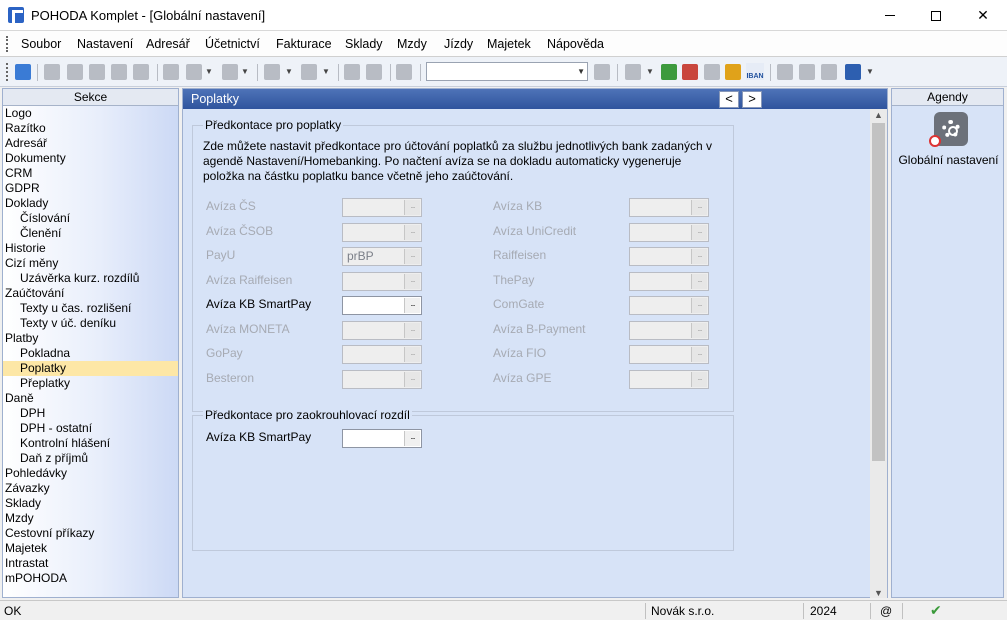 The image size is (1007, 620). Describe the element at coordinates (352, 72) in the screenshot. I see `save-icon` at that location.